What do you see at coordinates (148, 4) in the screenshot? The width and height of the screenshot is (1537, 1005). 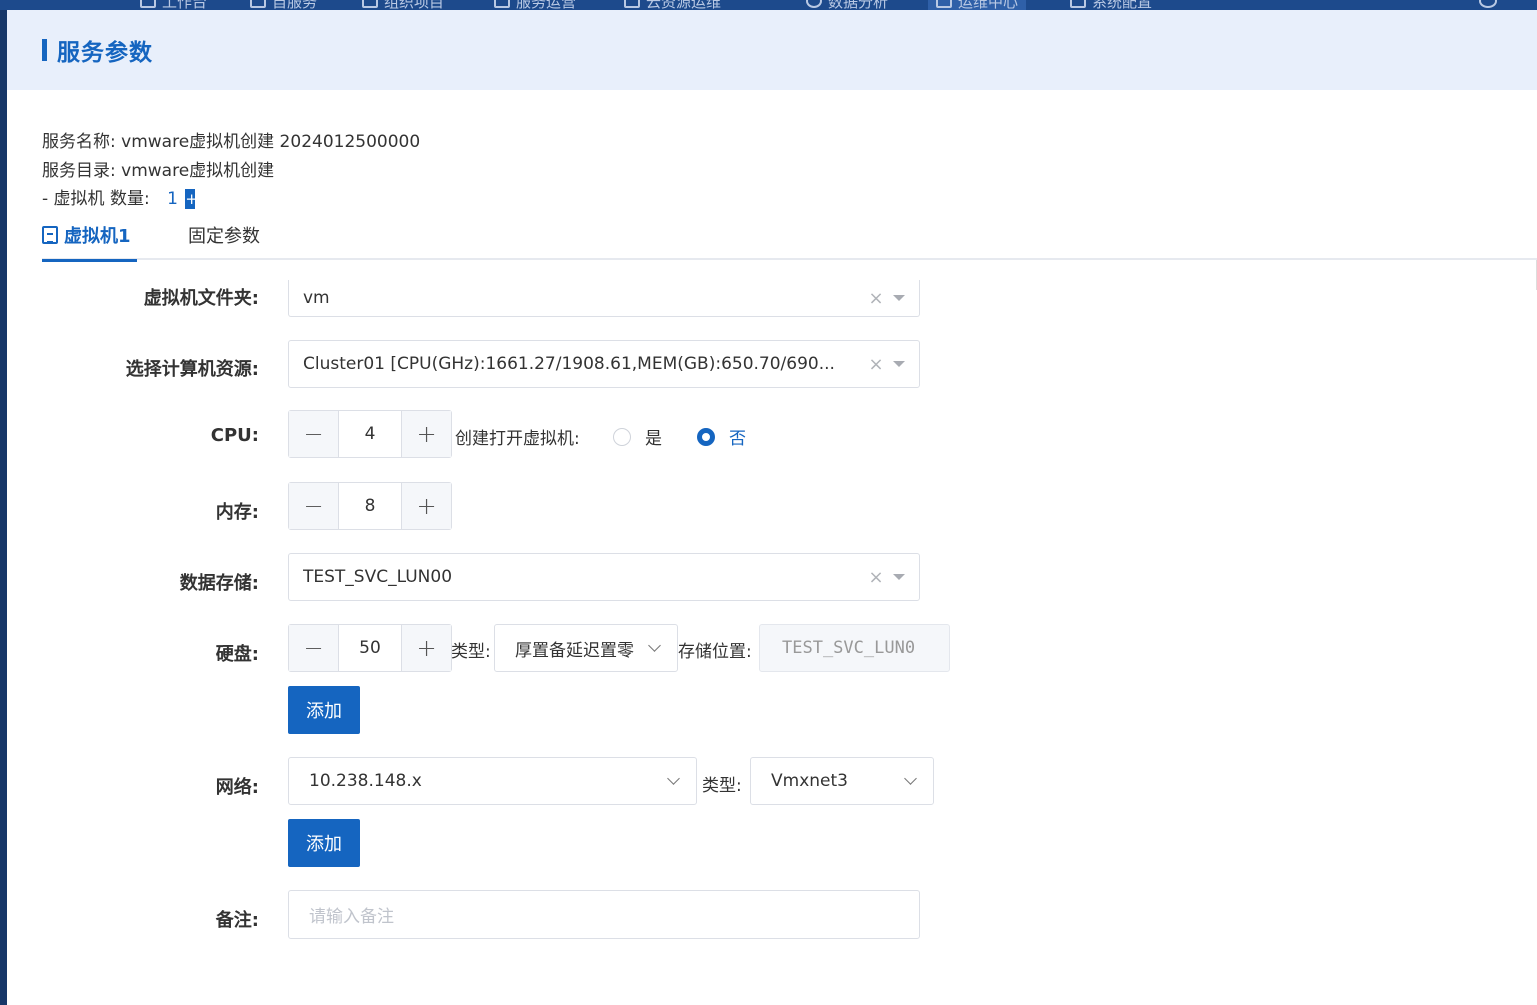 I see `workbench-icon` at bounding box center [148, 4].